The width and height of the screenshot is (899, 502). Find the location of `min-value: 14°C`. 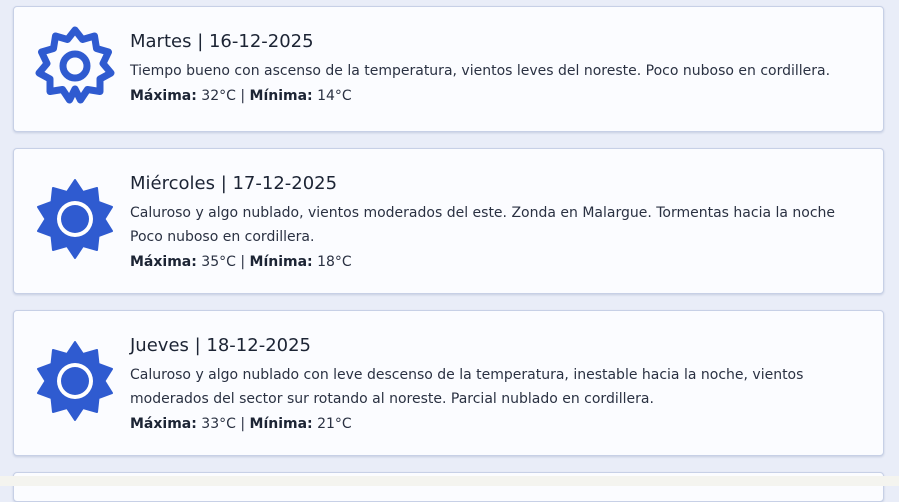

min-value: 14°C is located at coordinates (334, 96).